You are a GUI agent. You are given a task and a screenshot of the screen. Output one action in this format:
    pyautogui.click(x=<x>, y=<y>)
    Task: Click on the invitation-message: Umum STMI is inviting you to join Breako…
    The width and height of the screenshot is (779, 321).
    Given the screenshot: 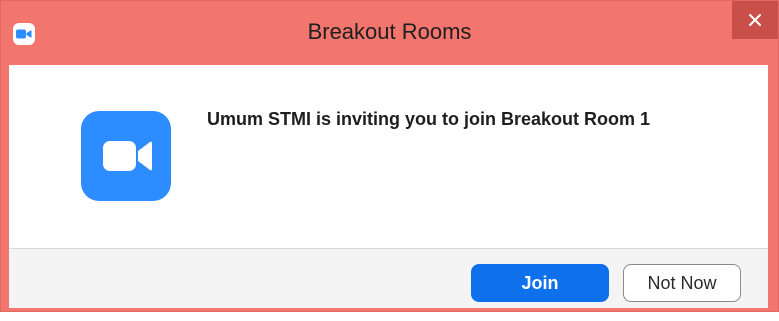 What is the action you would take?
    pyautogui.click(x=429, y=119)
    